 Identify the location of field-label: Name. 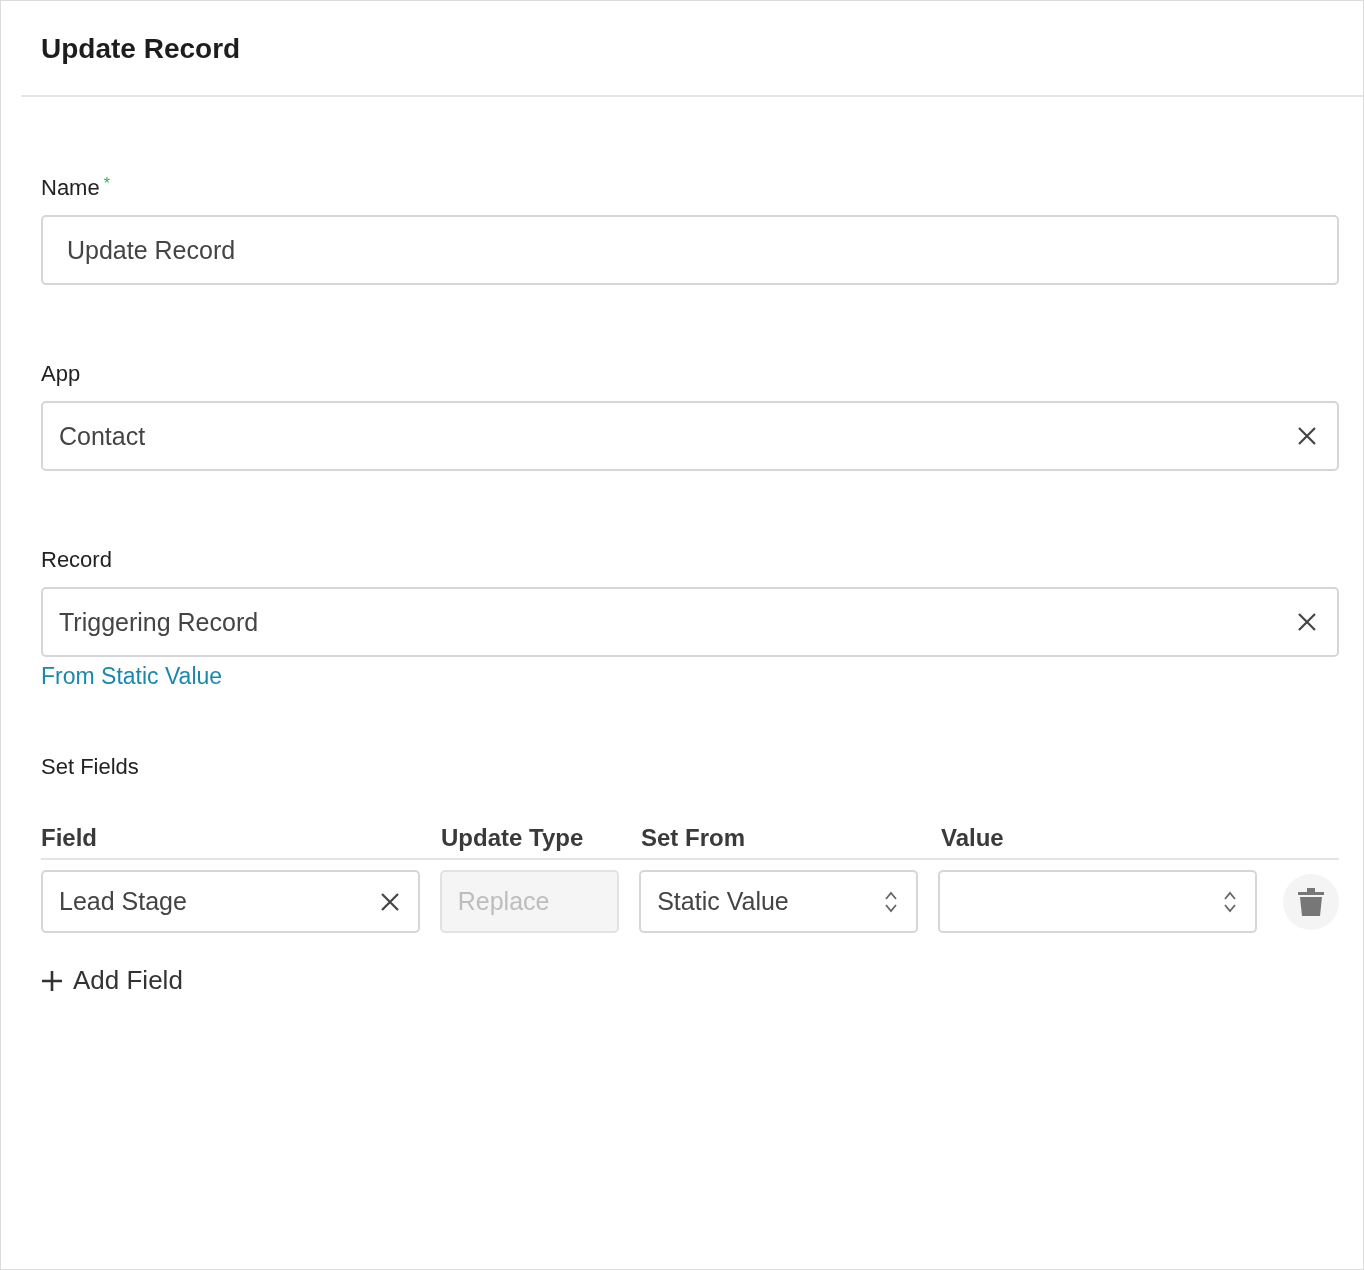
(70, 188).